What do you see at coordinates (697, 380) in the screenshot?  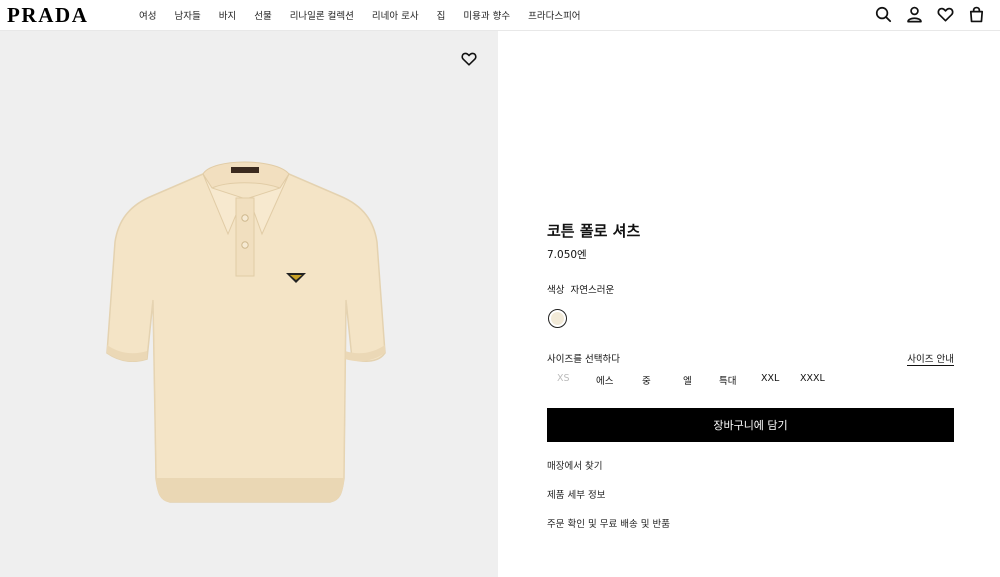 I see `size-options: XS 에스 중 엘 특대 XXL XXXL` at bounding box center [697, 380].